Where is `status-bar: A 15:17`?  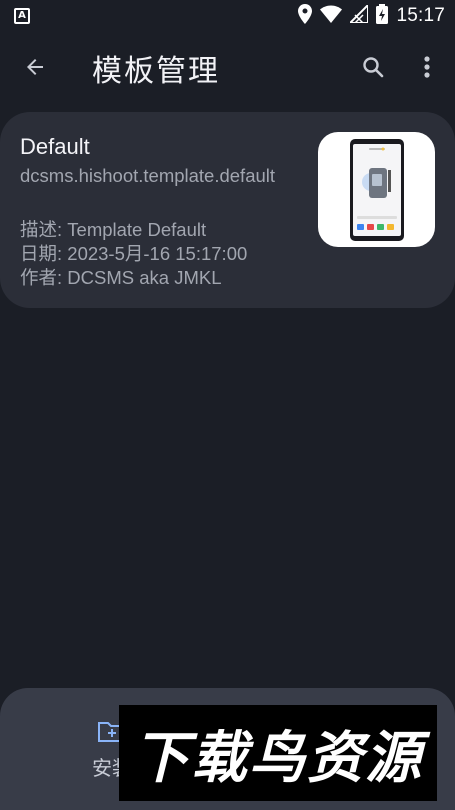
status-bar: A 15:17 is located at coordinates (227, 16).